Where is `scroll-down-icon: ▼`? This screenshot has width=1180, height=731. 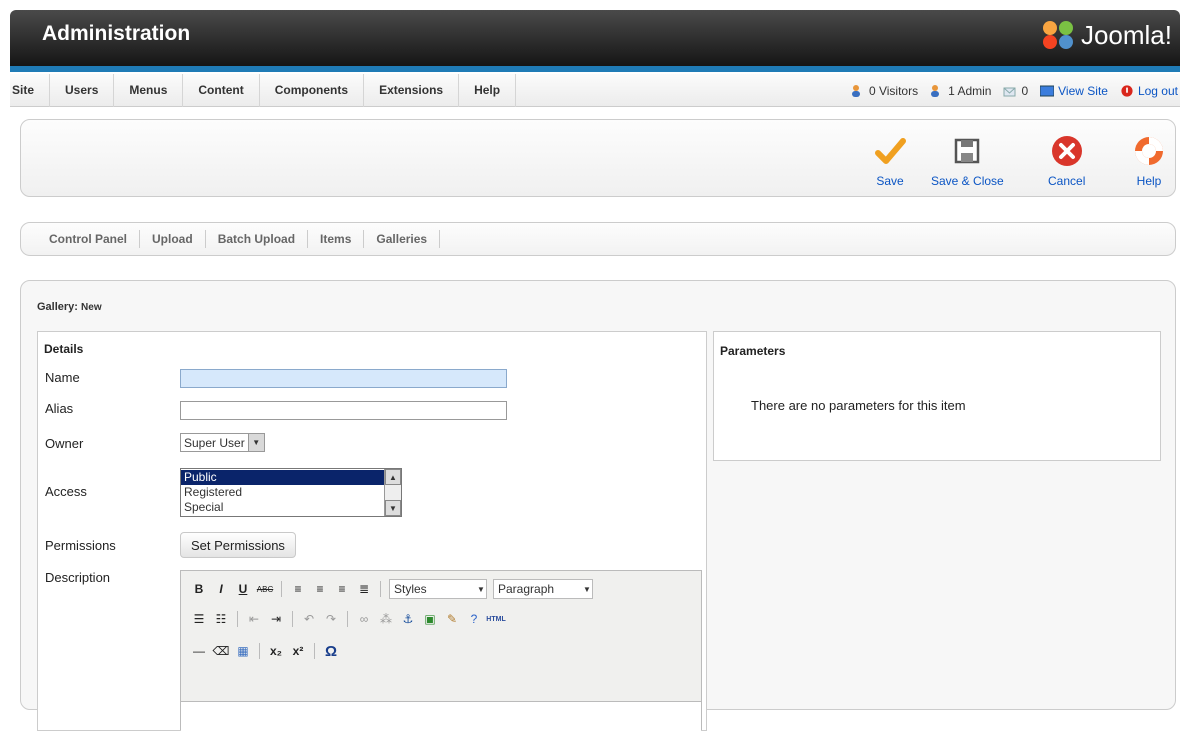 scroll-down-icon: ▼ is located at coordinates (393, 508).